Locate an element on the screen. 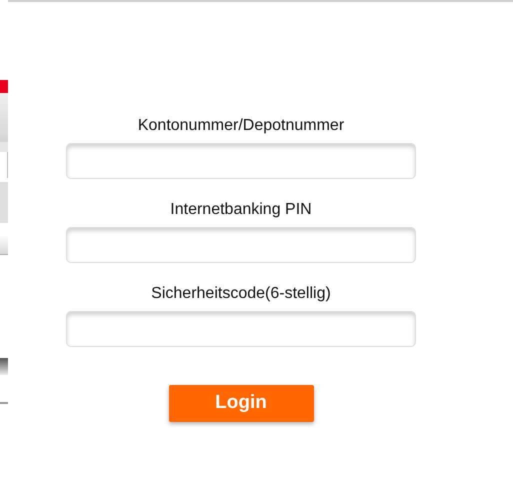 The height and width of the screenshot is (485, 513). field-label: Kontonummer/Depotnummer is located at coordinates (241, 126).